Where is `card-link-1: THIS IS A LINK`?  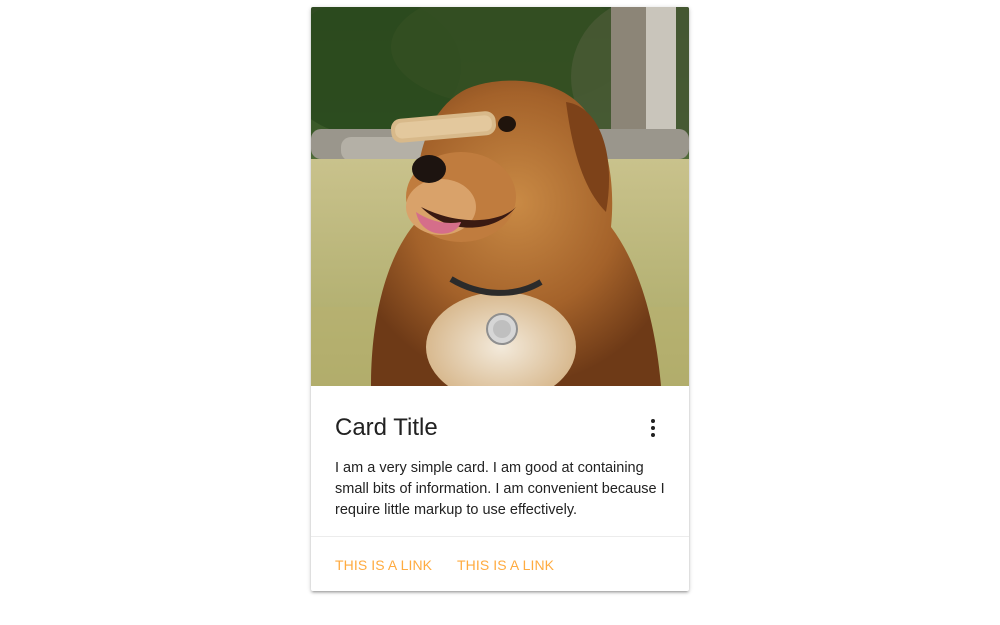 card-link-1: THIS IS A LINK is located at coordinates (383, 565).